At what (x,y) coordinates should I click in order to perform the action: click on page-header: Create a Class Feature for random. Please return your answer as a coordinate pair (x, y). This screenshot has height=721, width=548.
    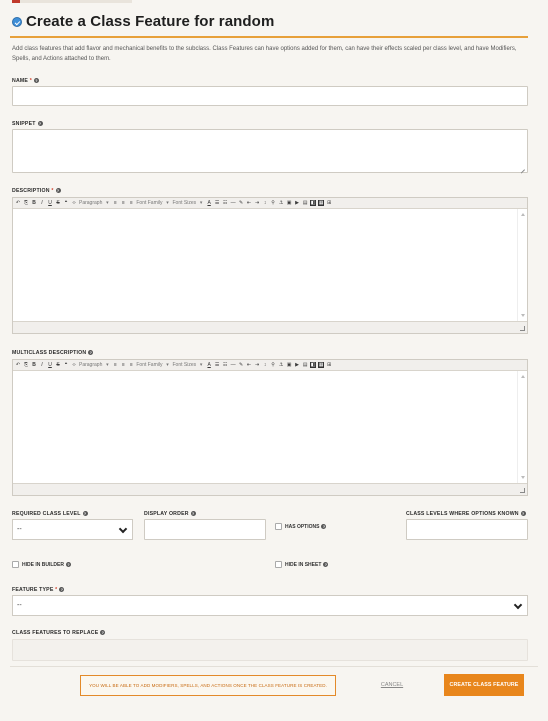
    Looking at the image, I should click on (269, 25).